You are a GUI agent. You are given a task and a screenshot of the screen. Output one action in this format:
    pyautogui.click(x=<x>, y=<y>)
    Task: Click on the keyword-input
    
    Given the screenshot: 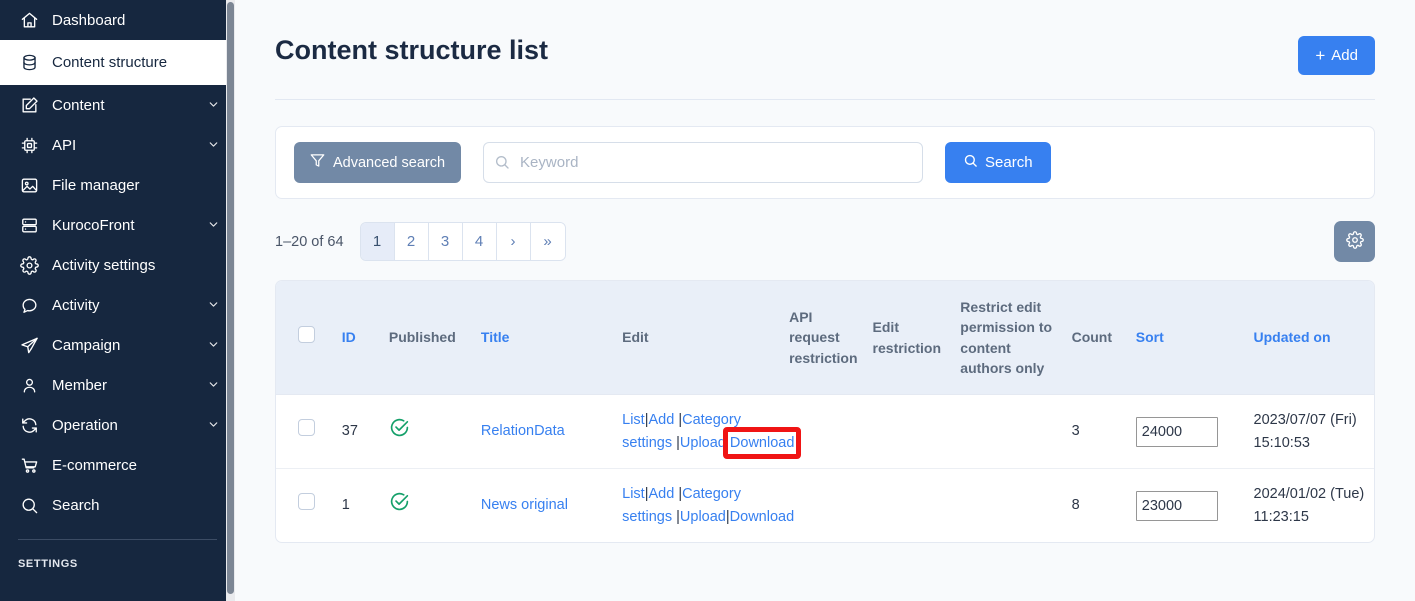 What is the action you would take?
    pyautogui.click(x=703, y=162)
    